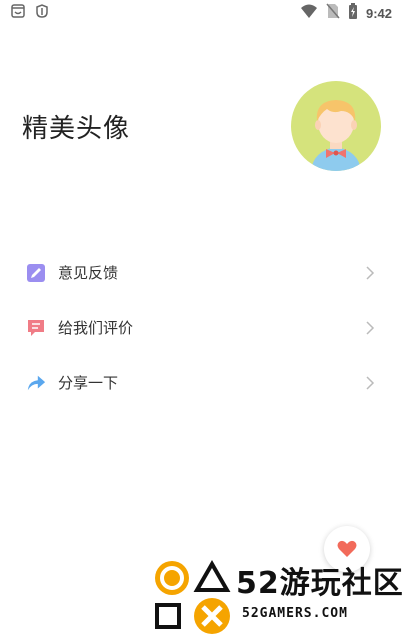  What do you see at coordinates (18, 13) in the screenshot?
I see `notification-icon` at bounding box center [18, 13].